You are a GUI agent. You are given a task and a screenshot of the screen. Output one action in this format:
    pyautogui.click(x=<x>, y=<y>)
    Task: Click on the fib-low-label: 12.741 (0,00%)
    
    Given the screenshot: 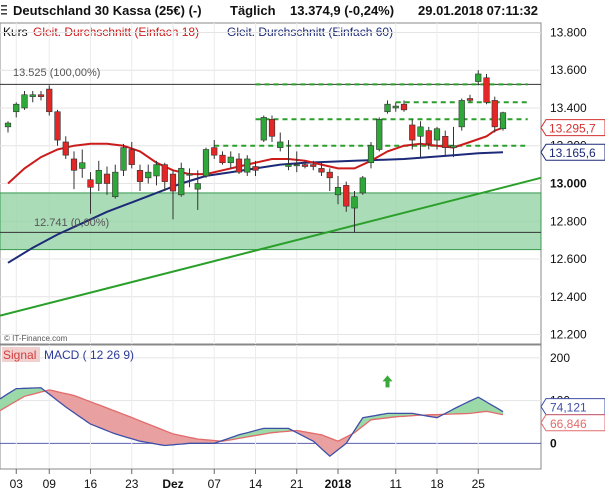 What is the action you would take?
    pyautogui.click(x=71, y=223)
    